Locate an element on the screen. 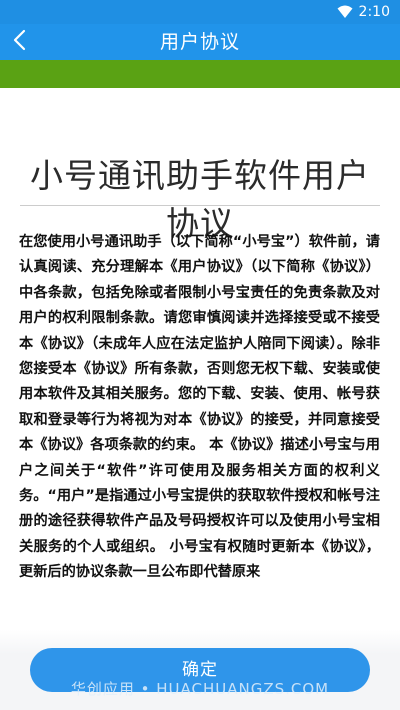 Image resolution: width=400 pixels, height=710 pixels. wifi-icon is located at coordinates (345, 12).